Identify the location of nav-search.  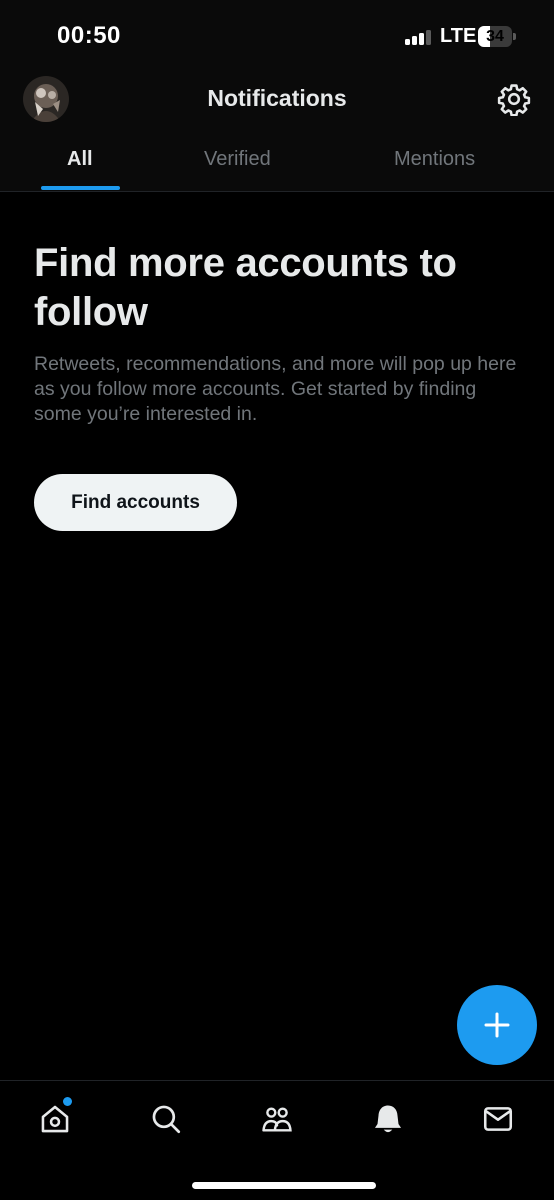
(166, 1119).